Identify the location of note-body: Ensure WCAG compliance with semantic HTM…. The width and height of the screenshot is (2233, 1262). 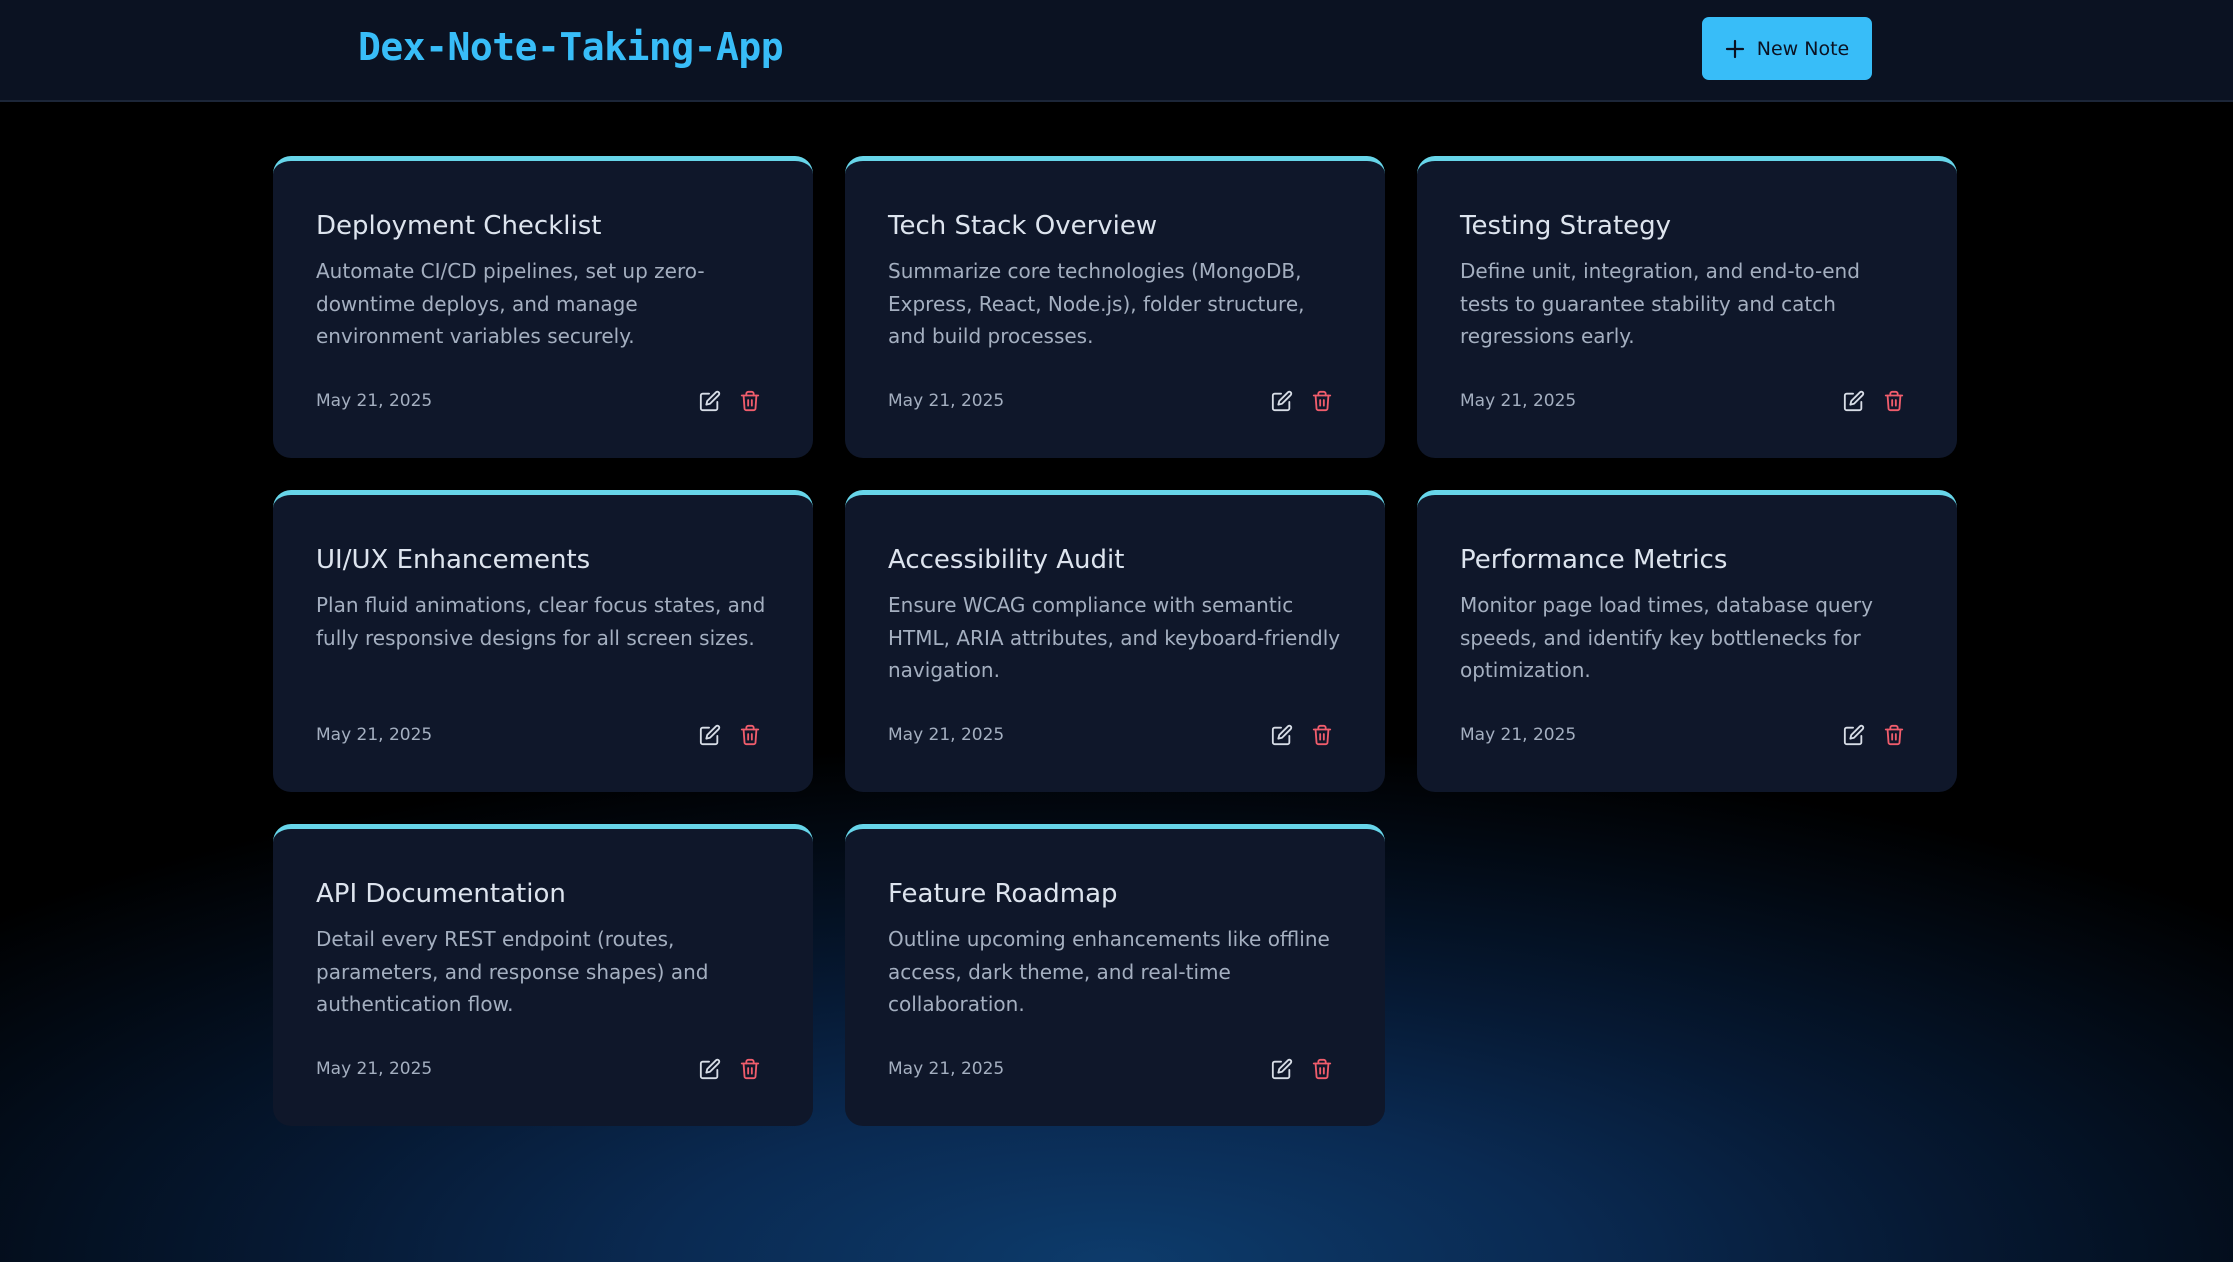
(1114, 637).